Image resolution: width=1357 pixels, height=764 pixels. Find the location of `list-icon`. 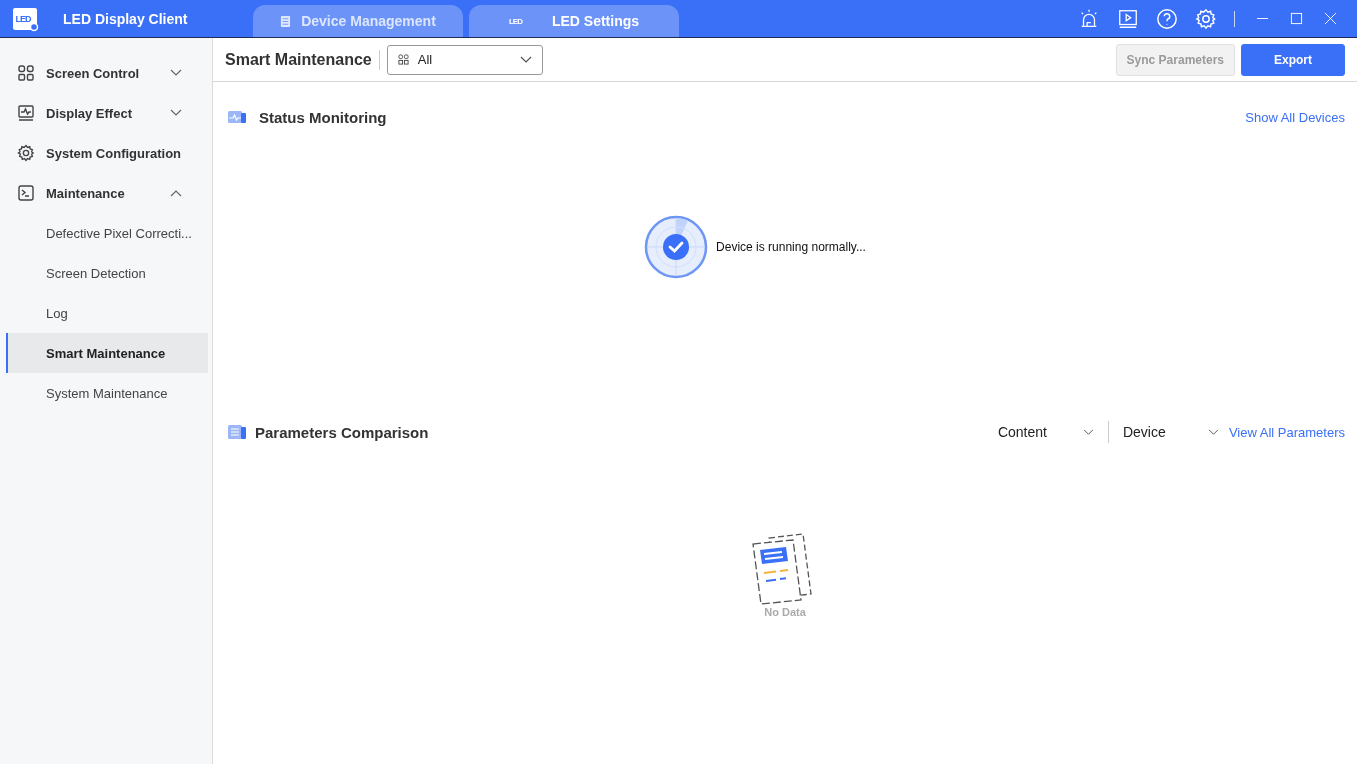

list-icon is located at coordinates (237, 432).